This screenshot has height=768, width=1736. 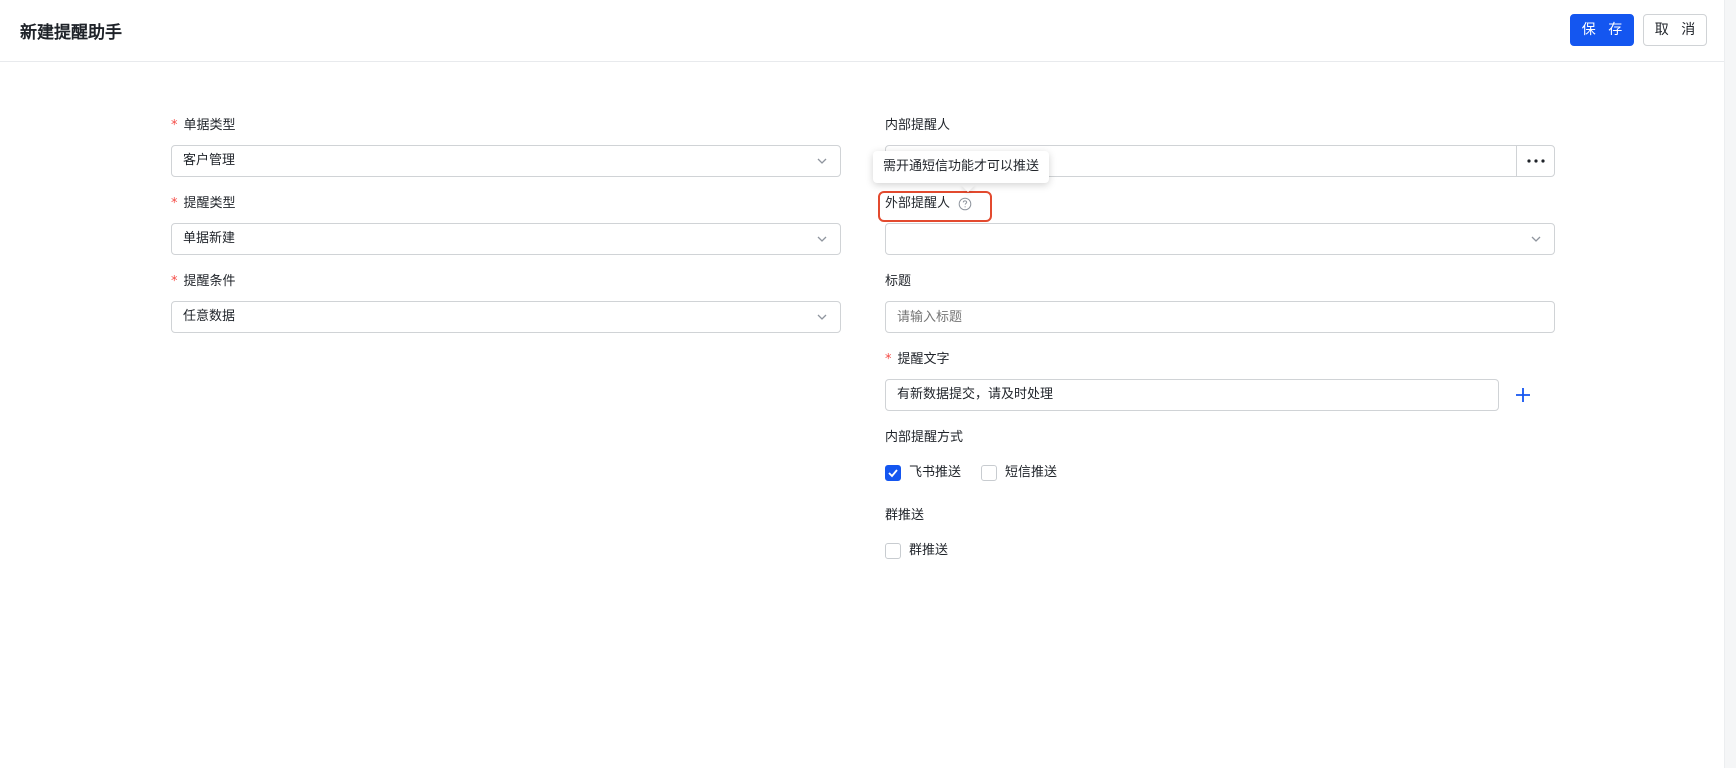 What do you see at coordinates (935, 206) in the screenshot?
I see `highlight-annotation` at bounding box center [935, 206].